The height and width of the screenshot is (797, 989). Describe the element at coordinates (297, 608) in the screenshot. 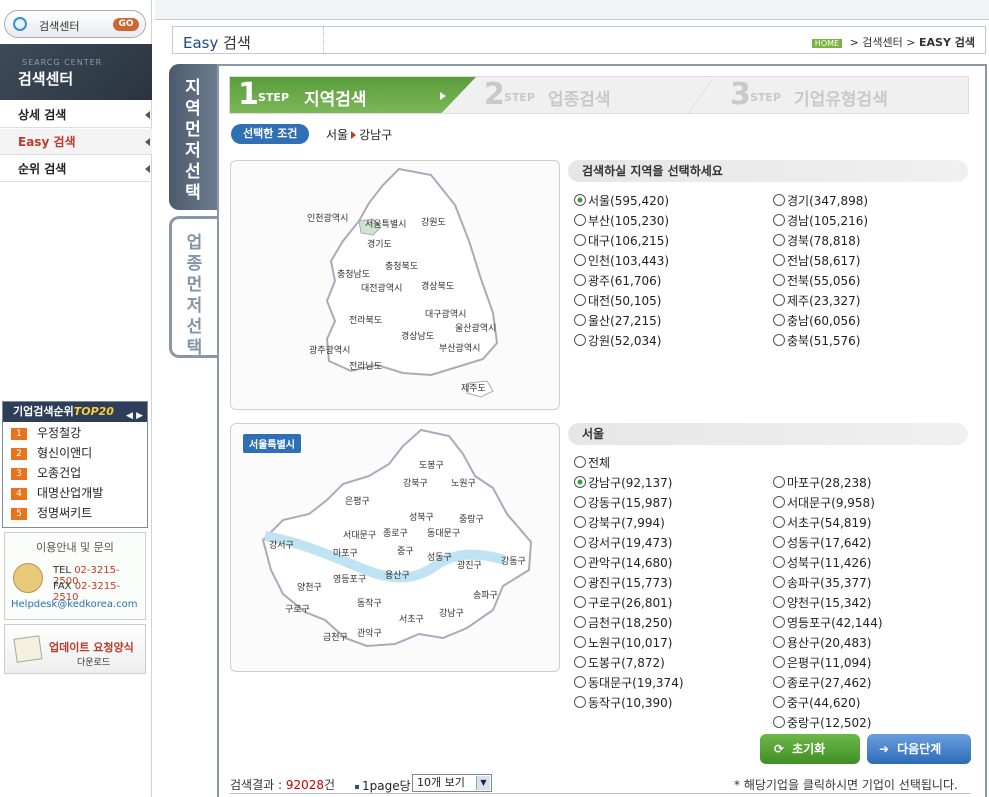

I see `map-label-guro: 구로구` at that location.